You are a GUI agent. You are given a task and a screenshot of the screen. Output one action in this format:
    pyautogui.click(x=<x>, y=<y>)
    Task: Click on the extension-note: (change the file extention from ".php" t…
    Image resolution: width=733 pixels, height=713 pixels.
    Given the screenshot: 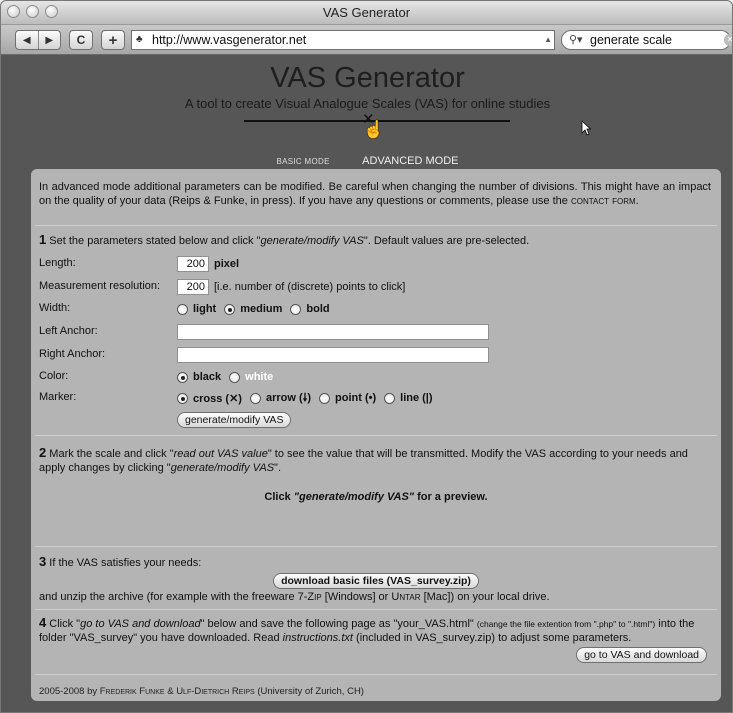 What is the action you would take?
    pyautogui.click(x=566, y=624)
    